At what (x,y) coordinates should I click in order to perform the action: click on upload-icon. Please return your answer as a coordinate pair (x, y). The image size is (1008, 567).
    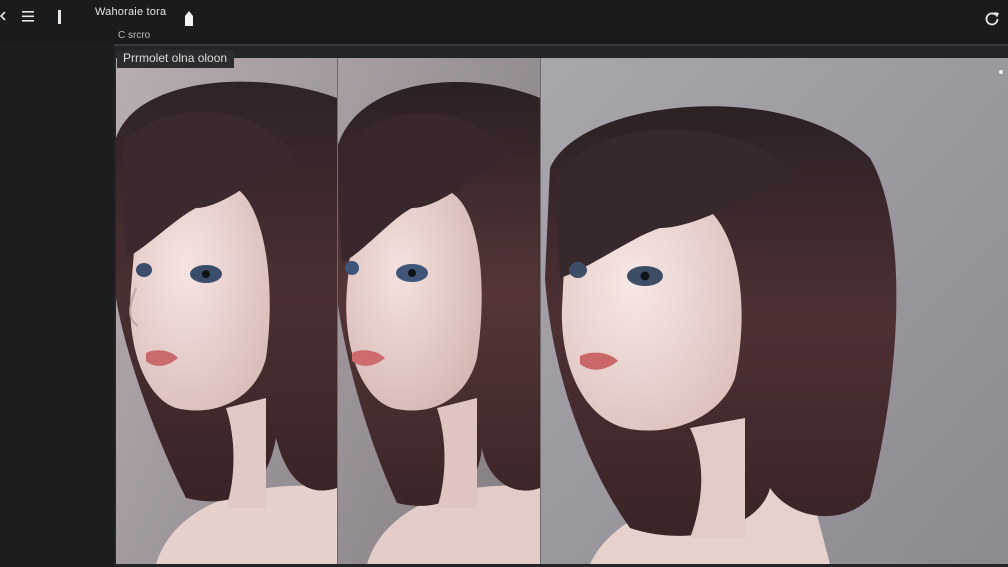
    Looking at the image, I should click on (189, 18).